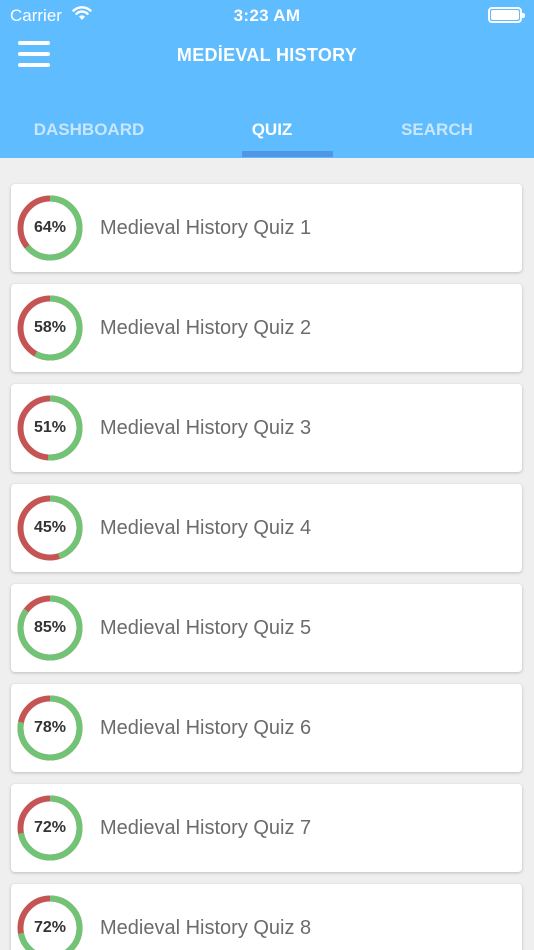  Describe the element at coordinates (50, 427) in the screenshot. I see `score-percent: 51%` at that location.